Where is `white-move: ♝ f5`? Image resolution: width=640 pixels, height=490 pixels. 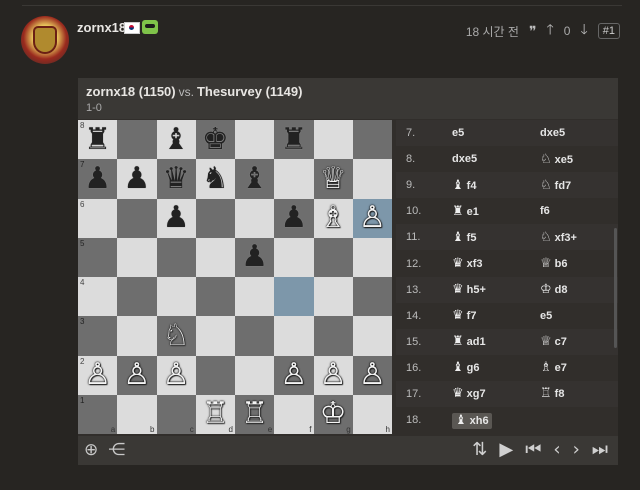 white-move: ♝ f5 is located at coordinates (496, 237).